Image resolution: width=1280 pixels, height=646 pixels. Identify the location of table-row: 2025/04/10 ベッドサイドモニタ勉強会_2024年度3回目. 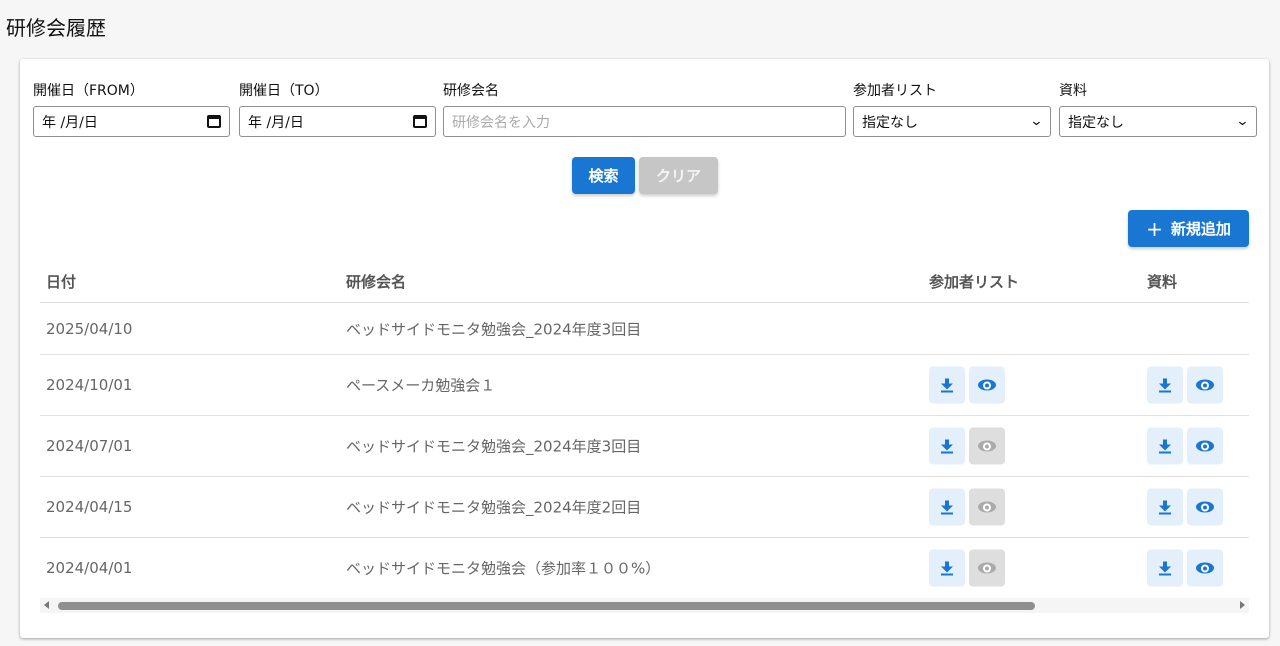
(644, 329).